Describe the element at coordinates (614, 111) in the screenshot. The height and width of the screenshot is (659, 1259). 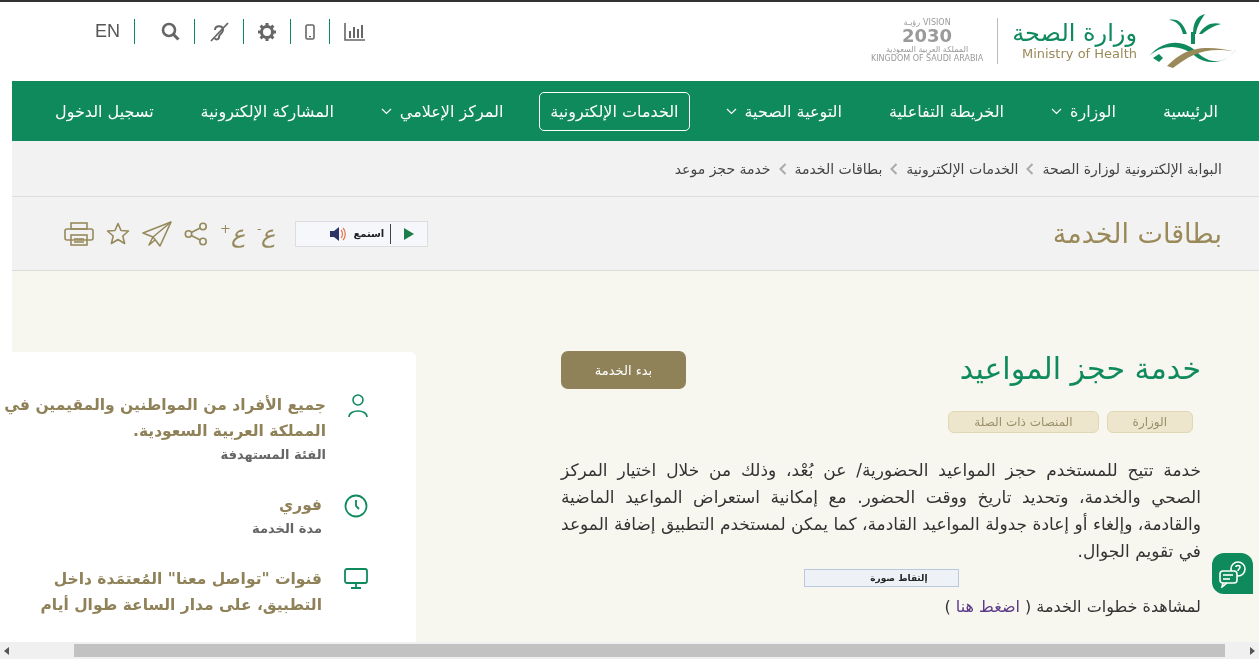
I see `nav-item: الخدمات الإلكترونية` at that location.